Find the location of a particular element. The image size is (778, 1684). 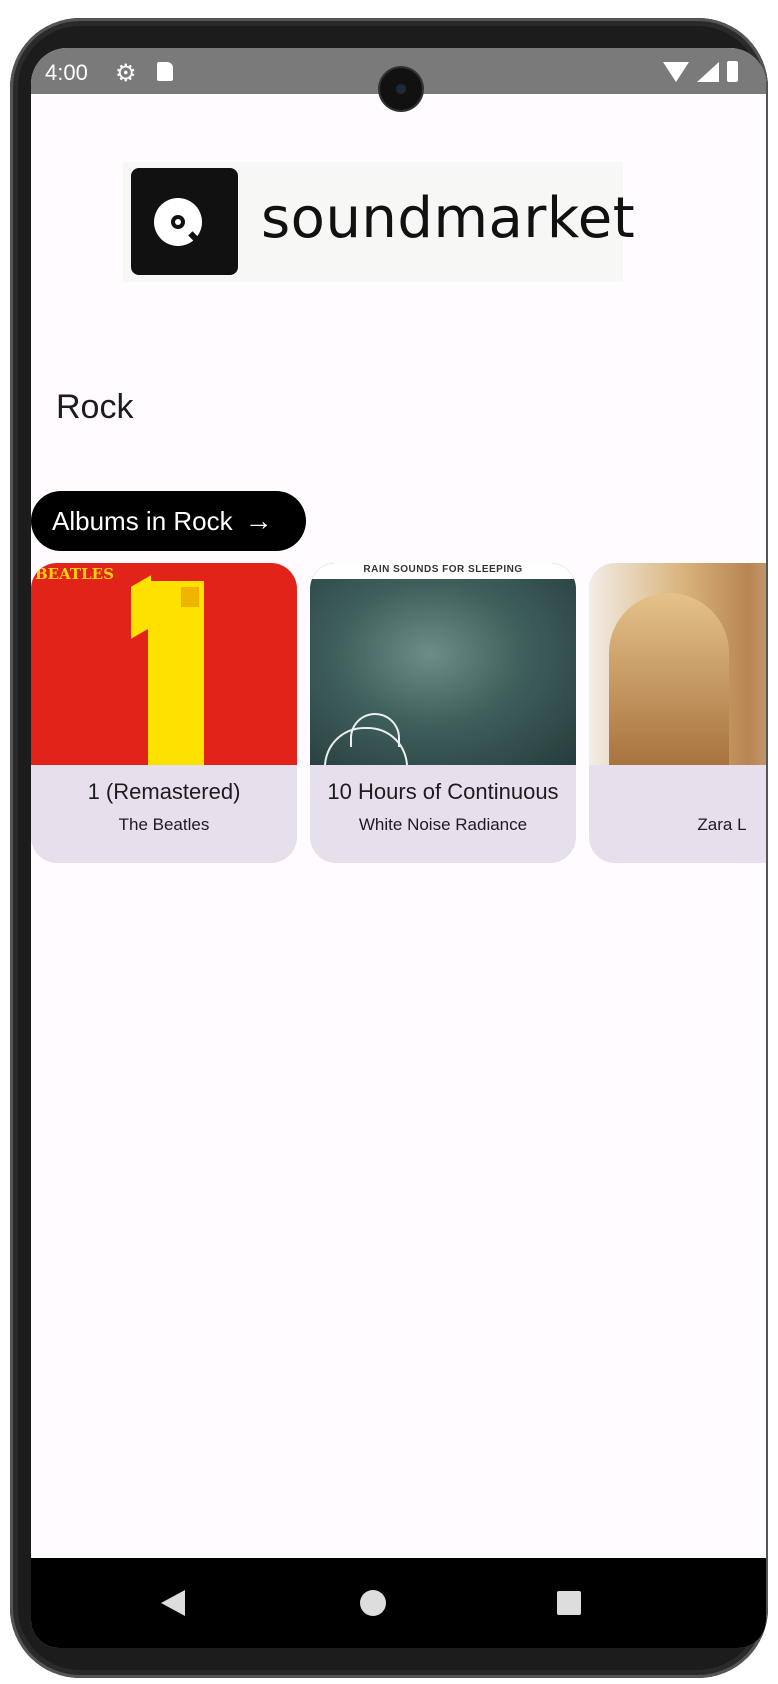

settings-gear-icon: ⚙ is located at coordinates (126, 73).